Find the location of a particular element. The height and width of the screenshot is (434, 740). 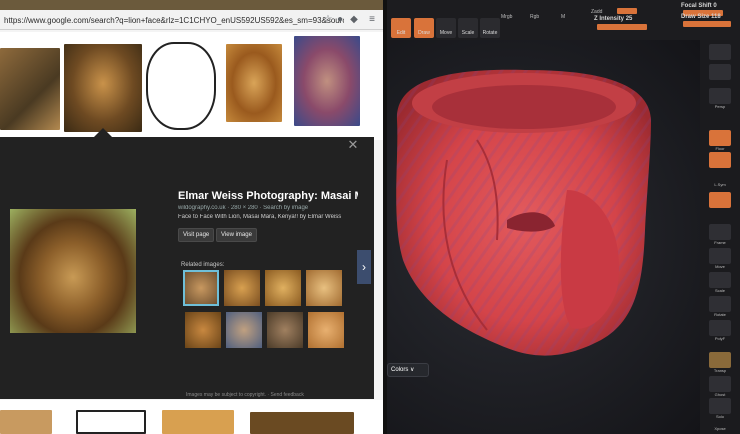

transp-button is located at coordinates (720, 360).